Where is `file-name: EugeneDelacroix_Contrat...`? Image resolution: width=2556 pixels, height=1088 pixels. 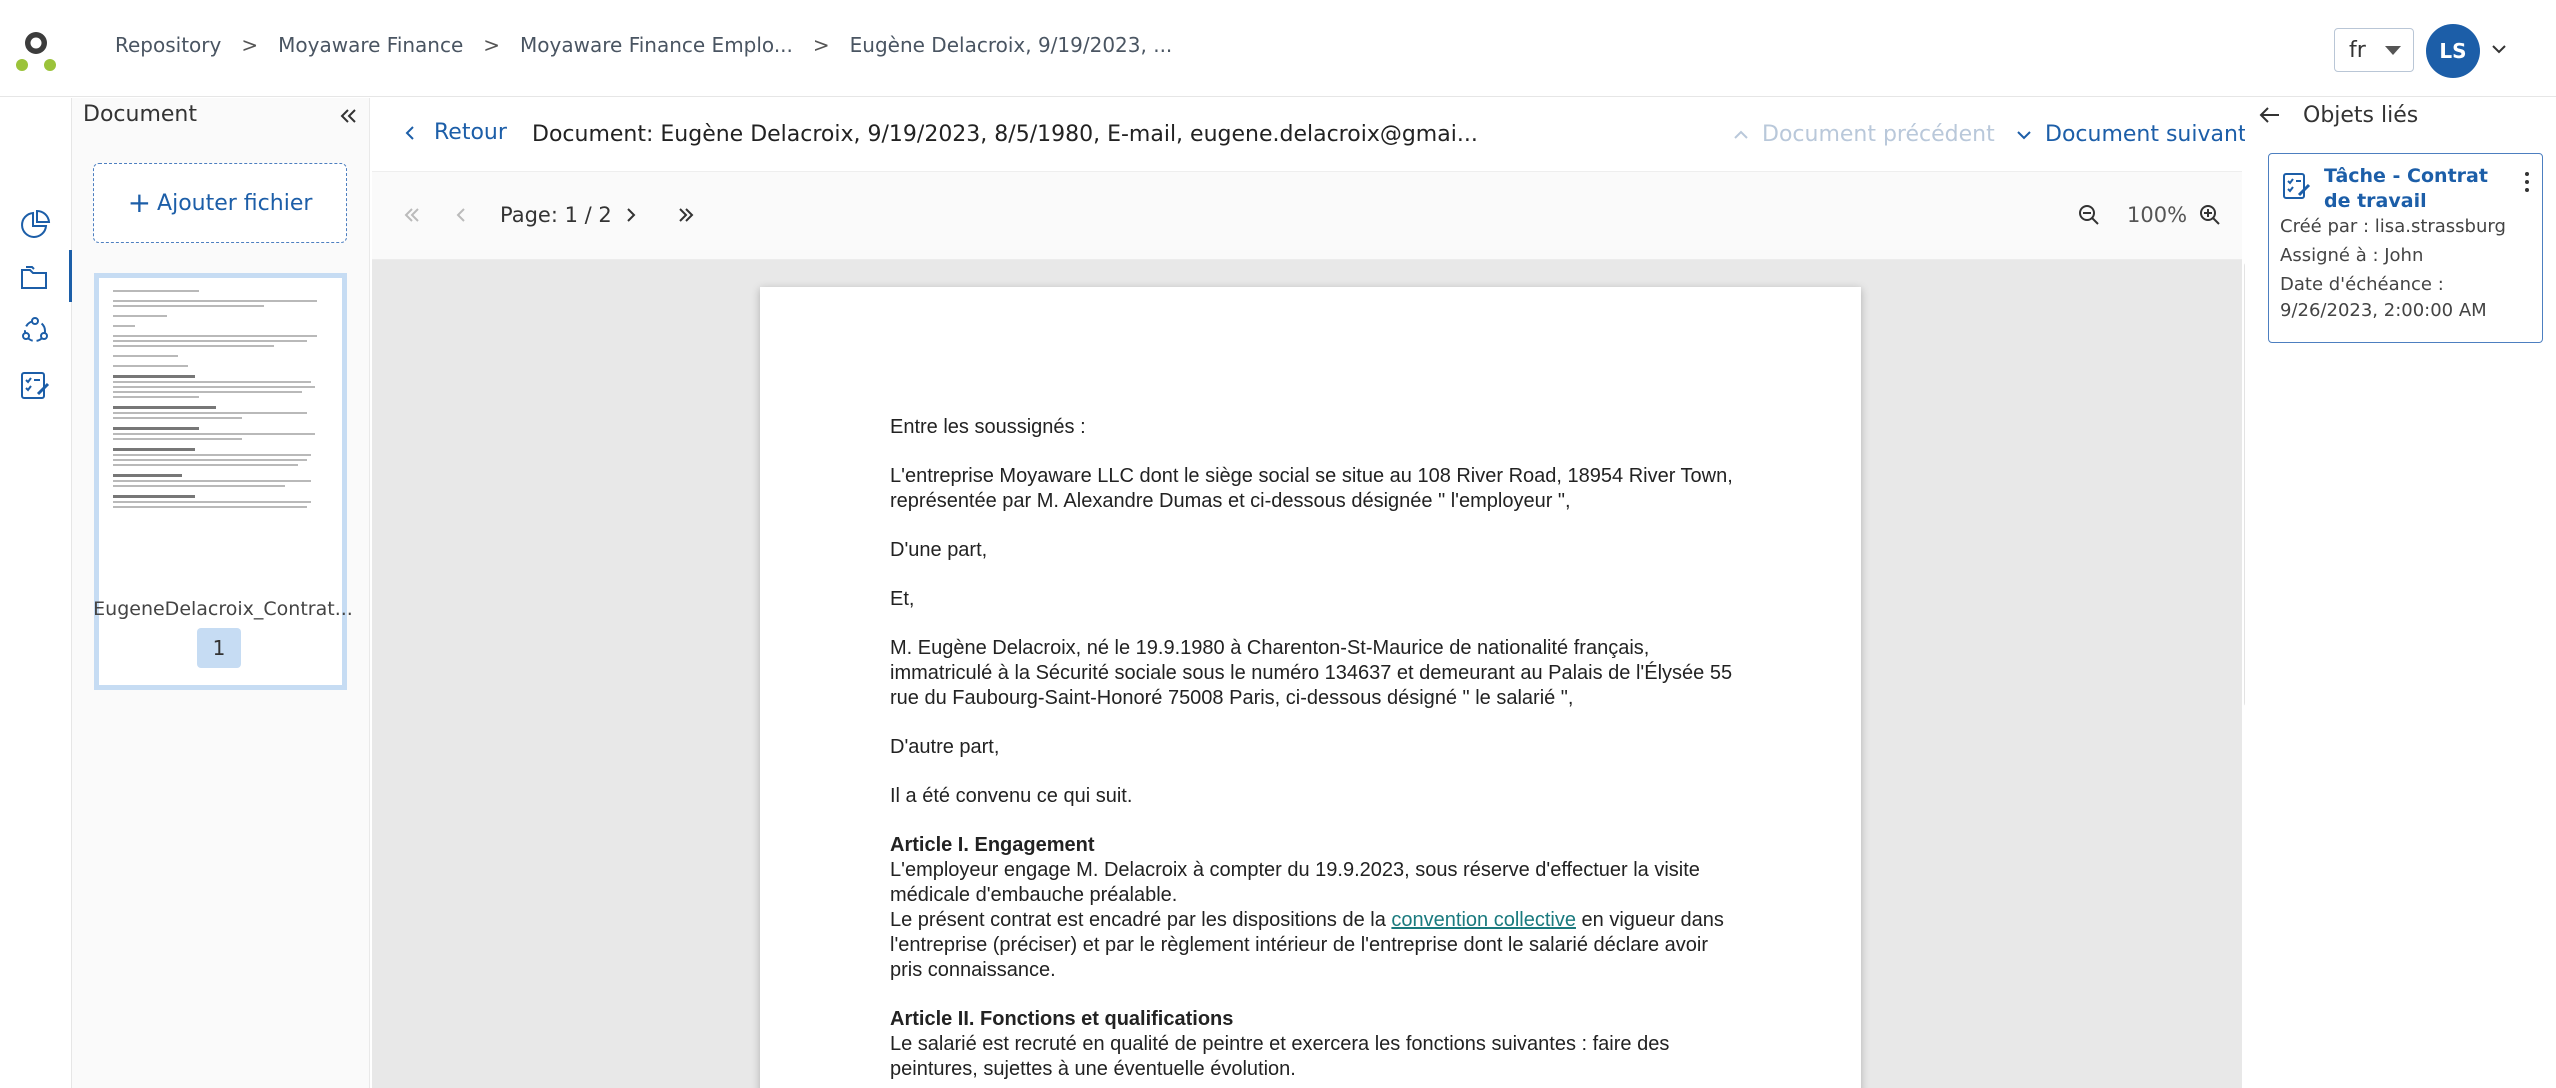 file-name: EugeneDelacroix_Contrat... is located at coordinates (223, 609).